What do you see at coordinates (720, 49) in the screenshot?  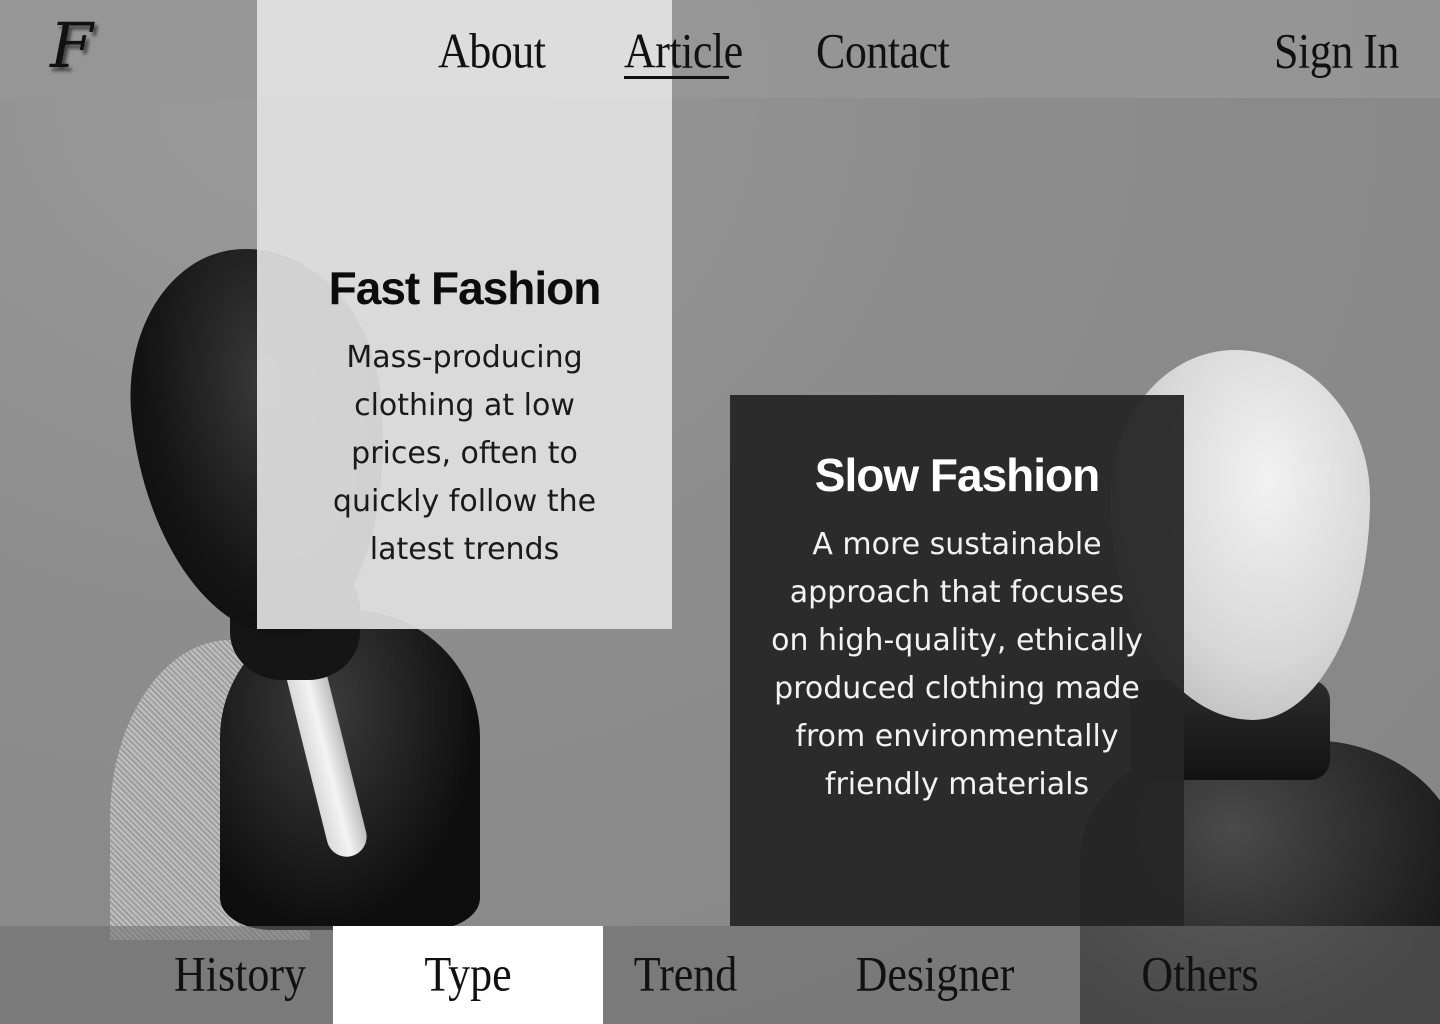 I see `top-navigation: F About Article Contact Sign In` at bounding box center [720, 49].